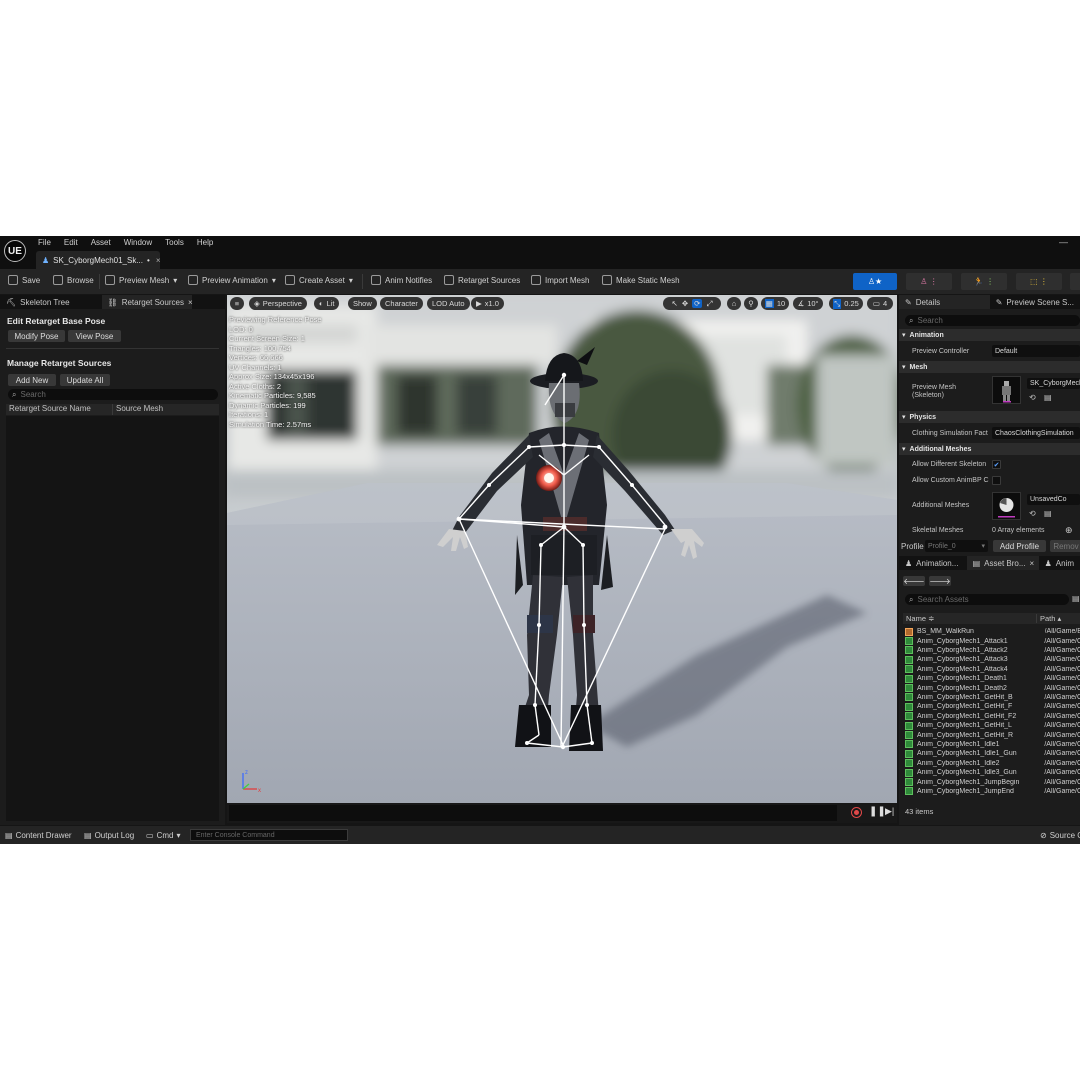  What do you see at coordinates (940, 581) in the screenshot?
I see `history-forward-button: 🡒` at bounding box center [940, 581].